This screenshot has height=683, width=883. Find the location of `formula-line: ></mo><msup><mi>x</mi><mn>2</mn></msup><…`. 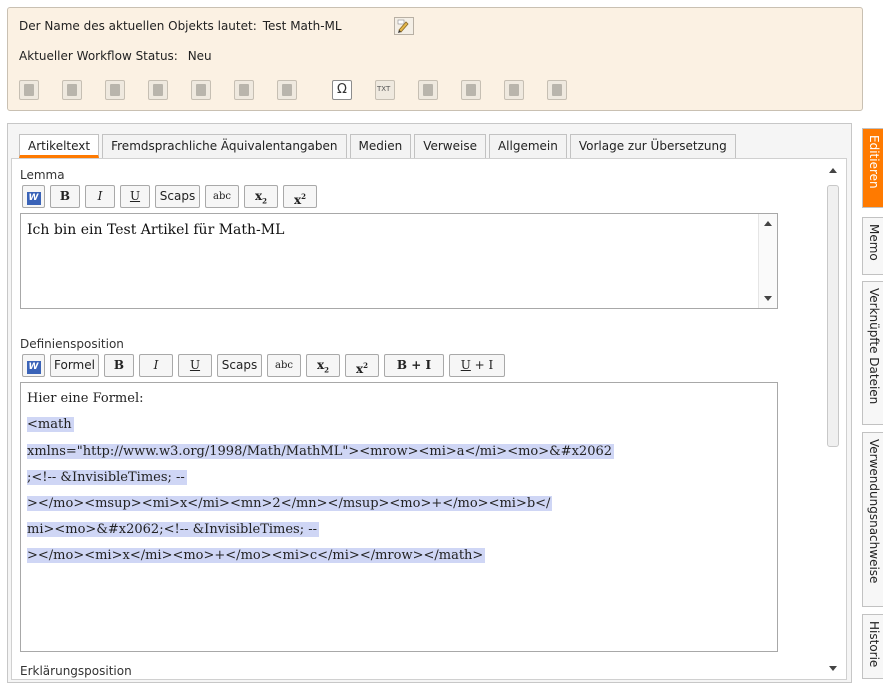

formula-line: ></mo><msup><mi>x</mi><mn>2</mn></msup><… is located at coordinates (290, 503).